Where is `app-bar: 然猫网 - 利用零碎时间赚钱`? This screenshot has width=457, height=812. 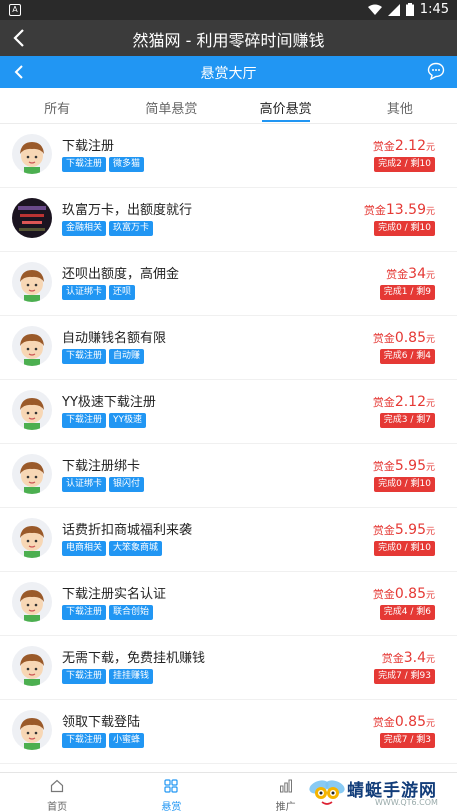
app-bar: 然猫网 - 利用零碎时间赚钱 is located at coordinates (228, 38).